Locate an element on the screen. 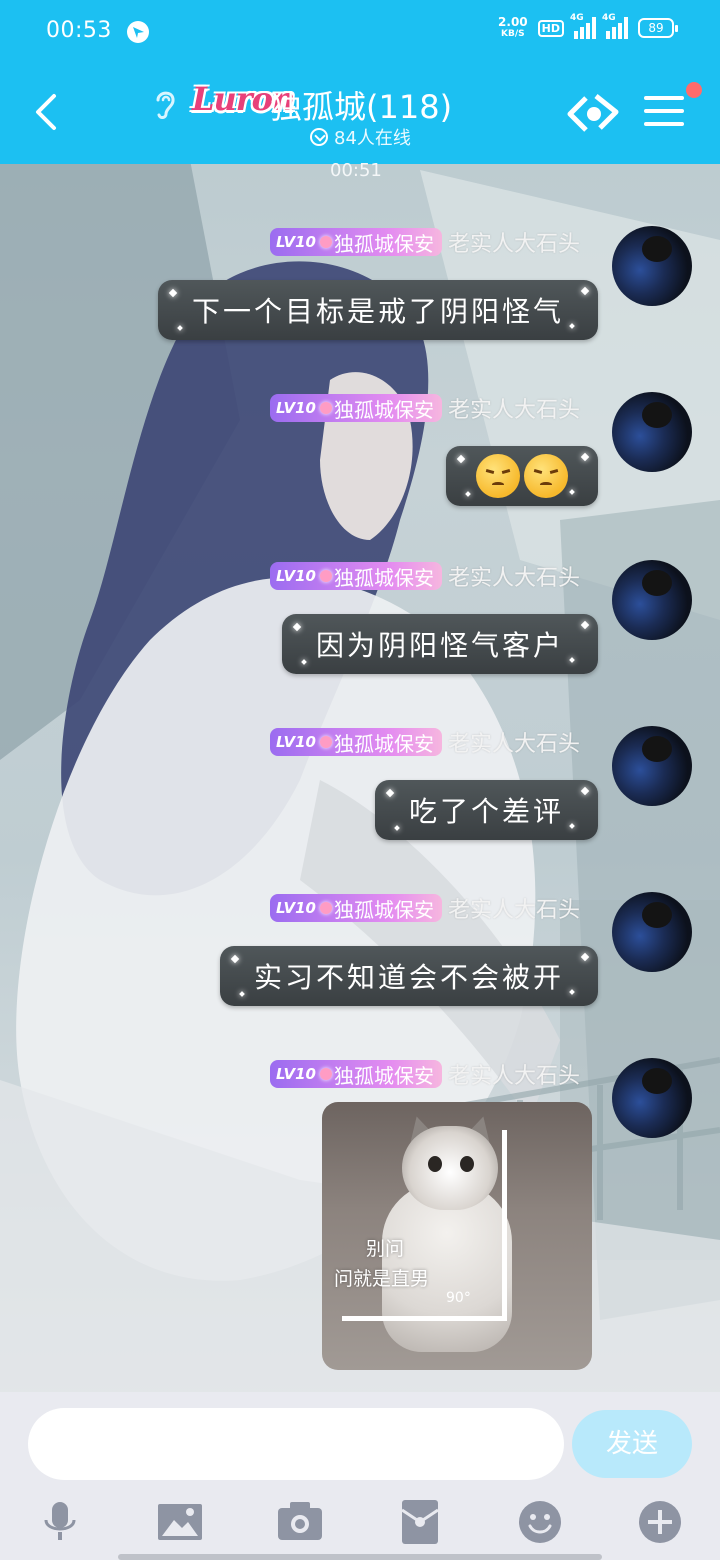  notification-dot is located at coordinates (694, 90).